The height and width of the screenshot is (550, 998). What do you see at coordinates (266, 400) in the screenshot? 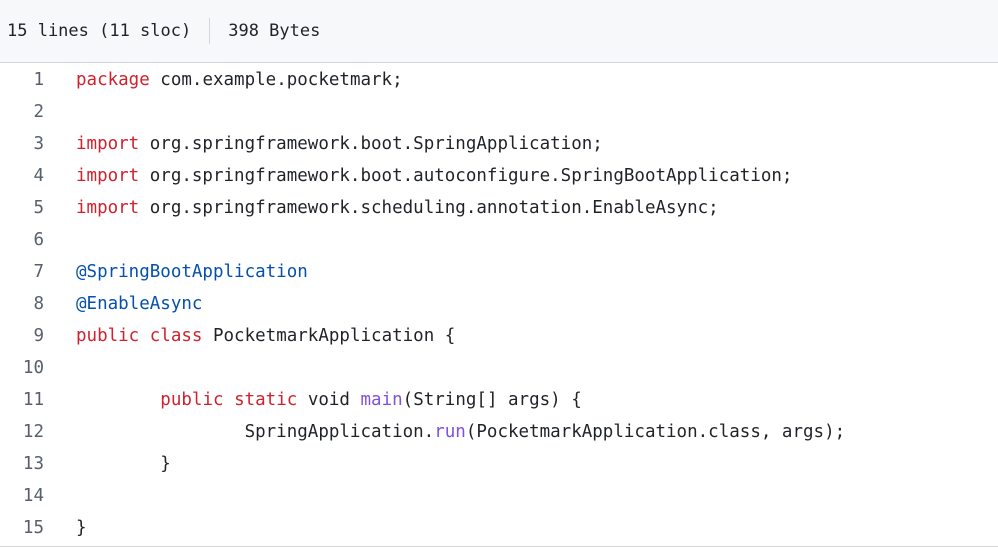
I see `keyword-token: static` at bounding box center [266, 400].